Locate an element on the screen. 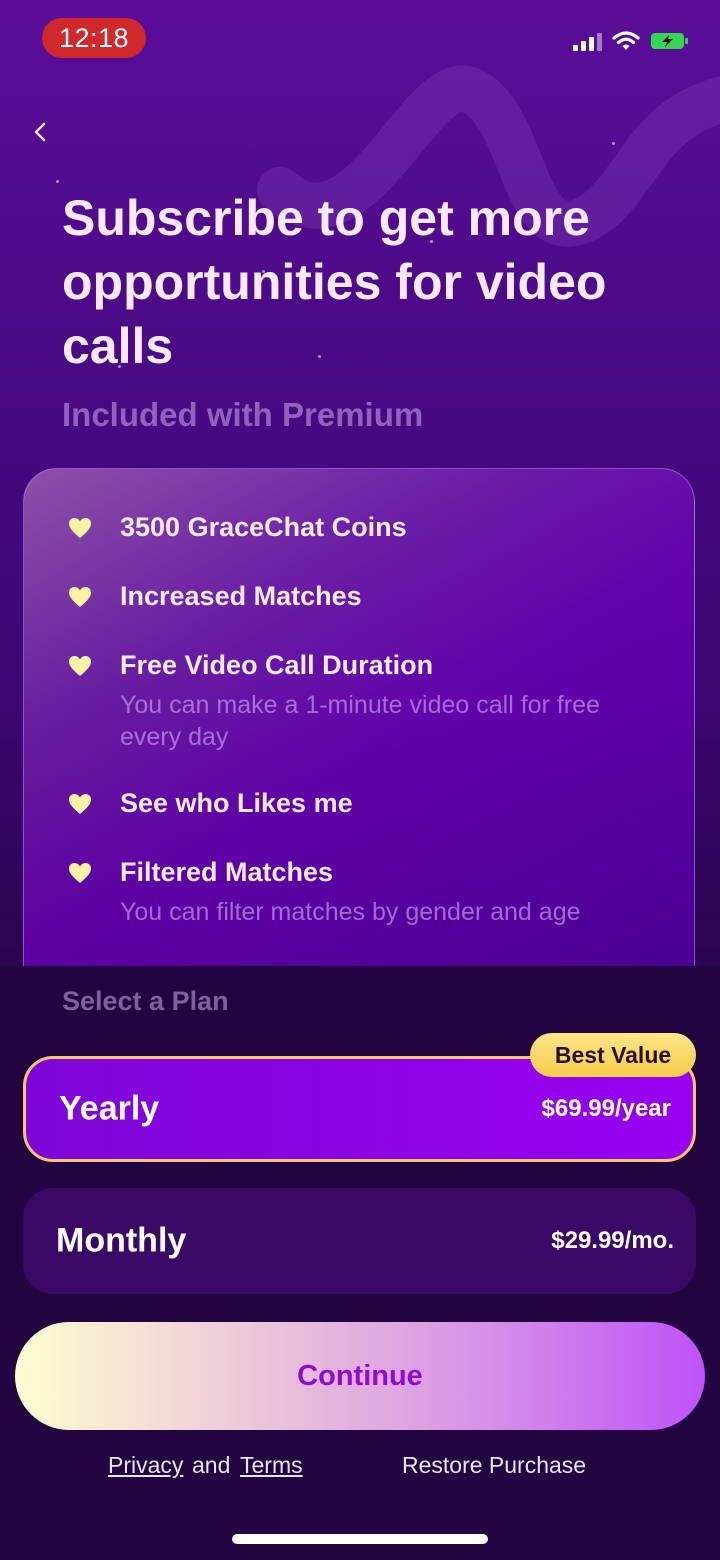 The height and width of the screenshot is (1560, 720). terms-link: Terms is located at coordinates (271, 1465).